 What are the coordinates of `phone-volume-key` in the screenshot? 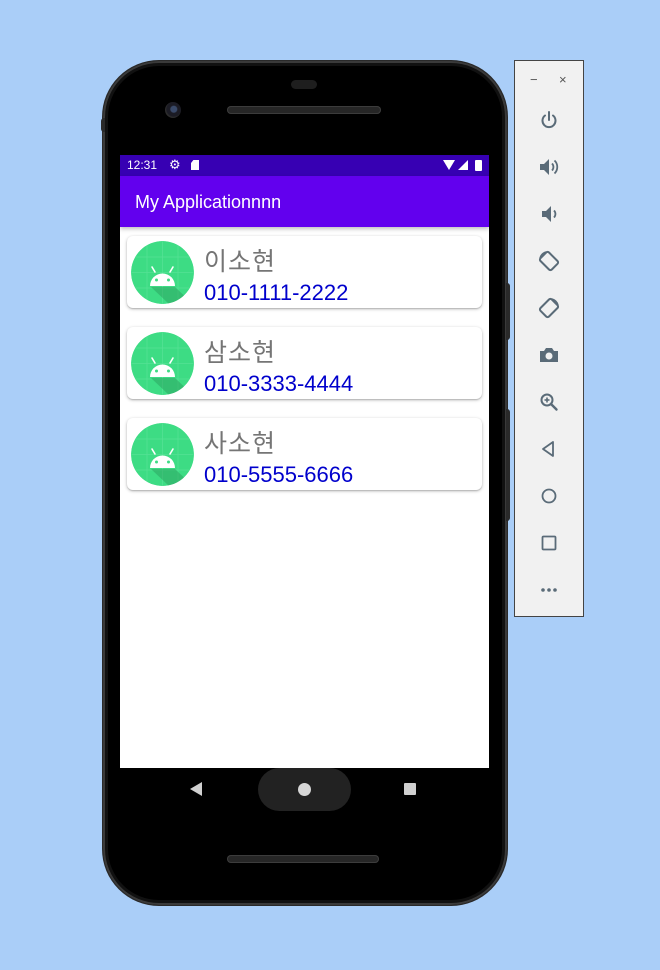 It's located at (508, 465).